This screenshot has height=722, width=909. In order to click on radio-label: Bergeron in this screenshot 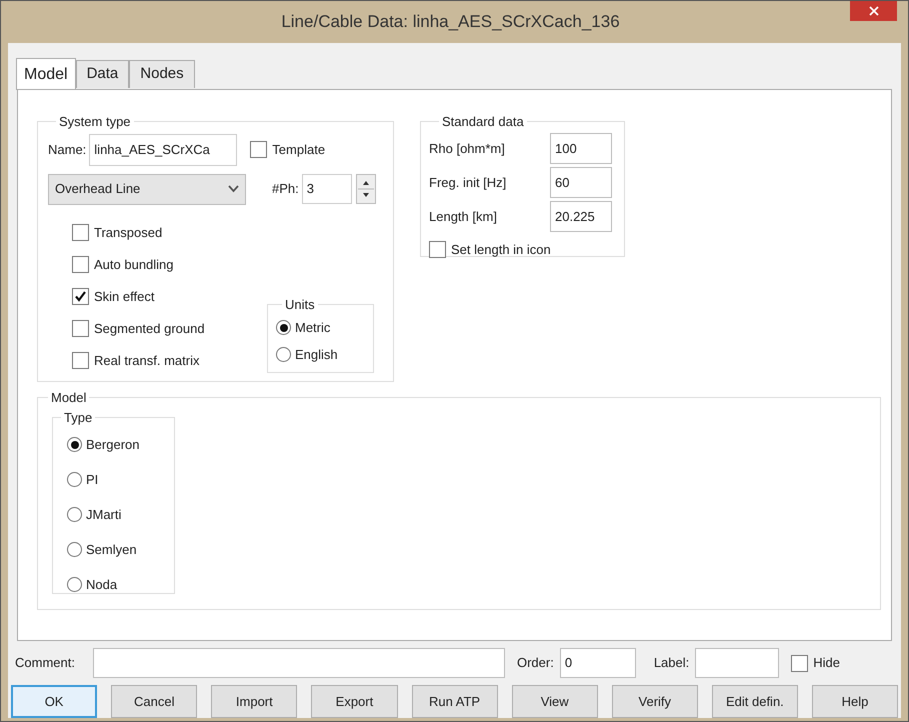, I will do `click(113, 445)`.